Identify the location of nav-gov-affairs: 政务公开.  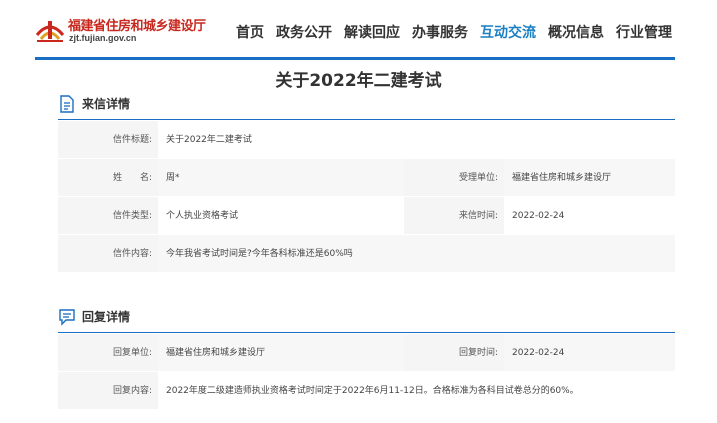
(304, 33).